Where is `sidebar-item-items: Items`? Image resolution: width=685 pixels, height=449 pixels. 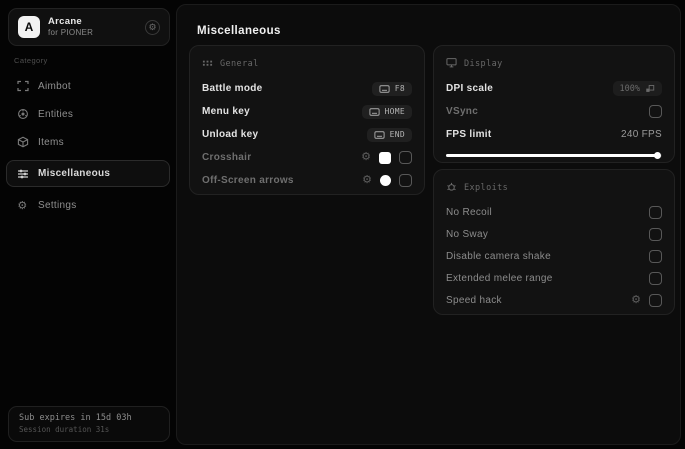 sidebar-item-items: Items is located at coordinates (88, 142).